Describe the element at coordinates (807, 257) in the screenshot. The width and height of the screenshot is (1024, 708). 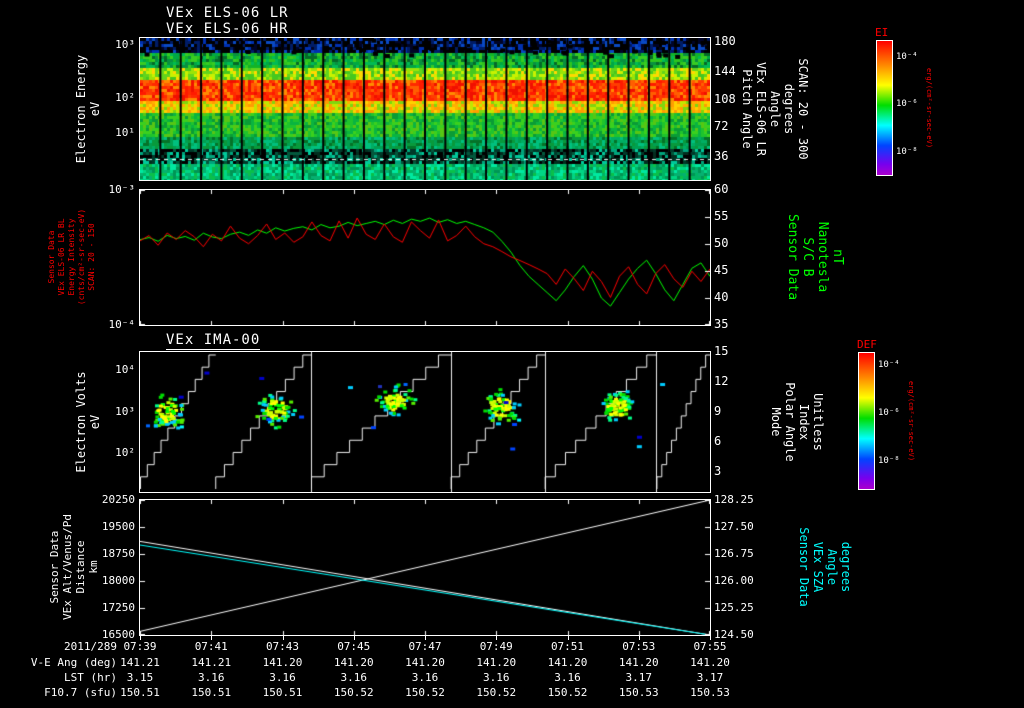
I see `line2-right-axis-label-line: S/C B` at that location.